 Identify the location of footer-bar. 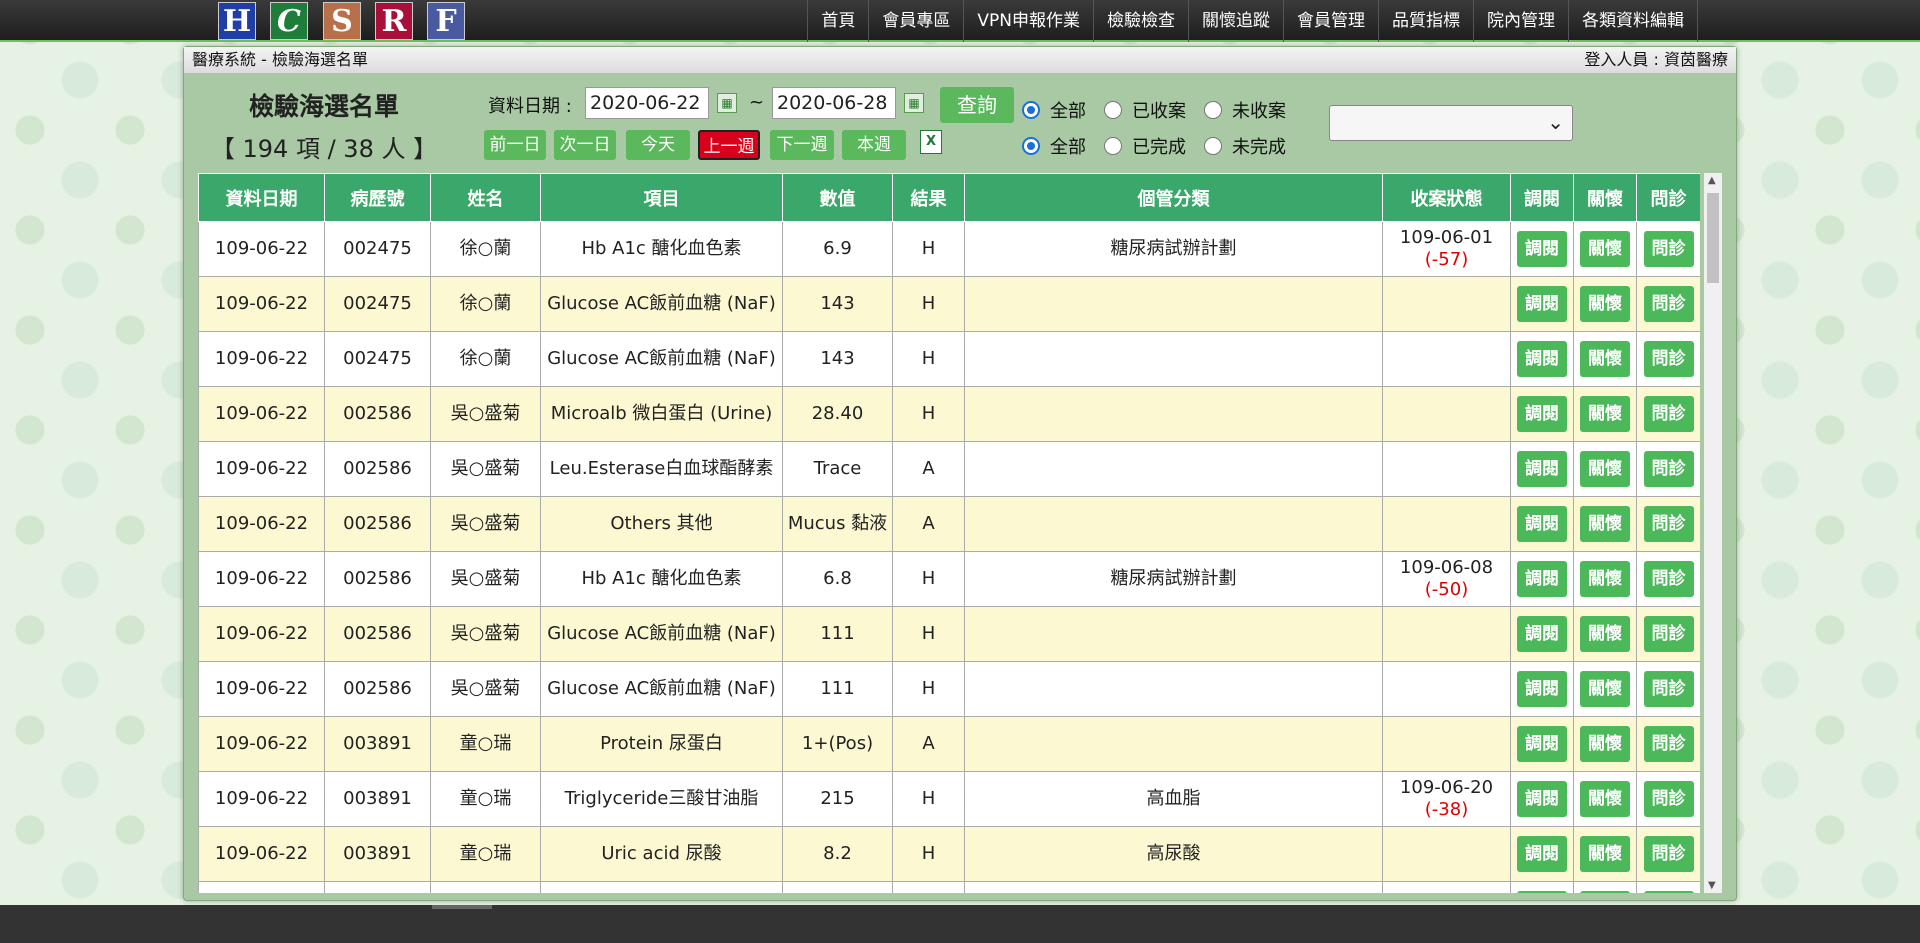
(960, 924).